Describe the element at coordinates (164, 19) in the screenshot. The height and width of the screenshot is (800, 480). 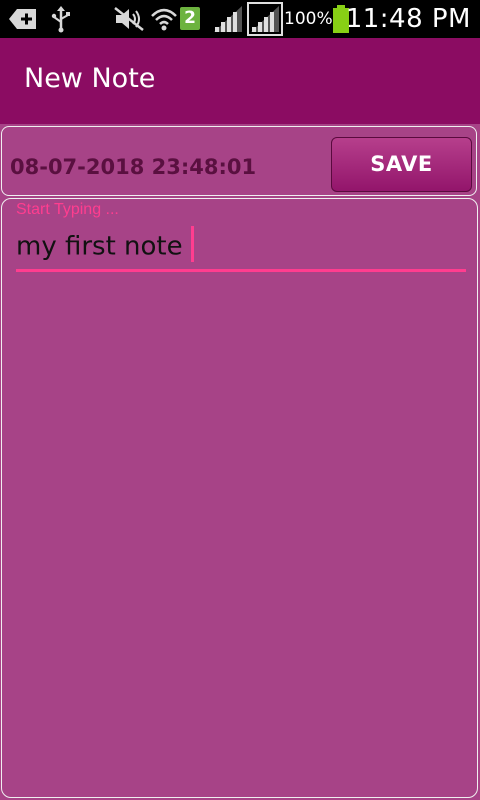
I see `wifi-icon` at that location.